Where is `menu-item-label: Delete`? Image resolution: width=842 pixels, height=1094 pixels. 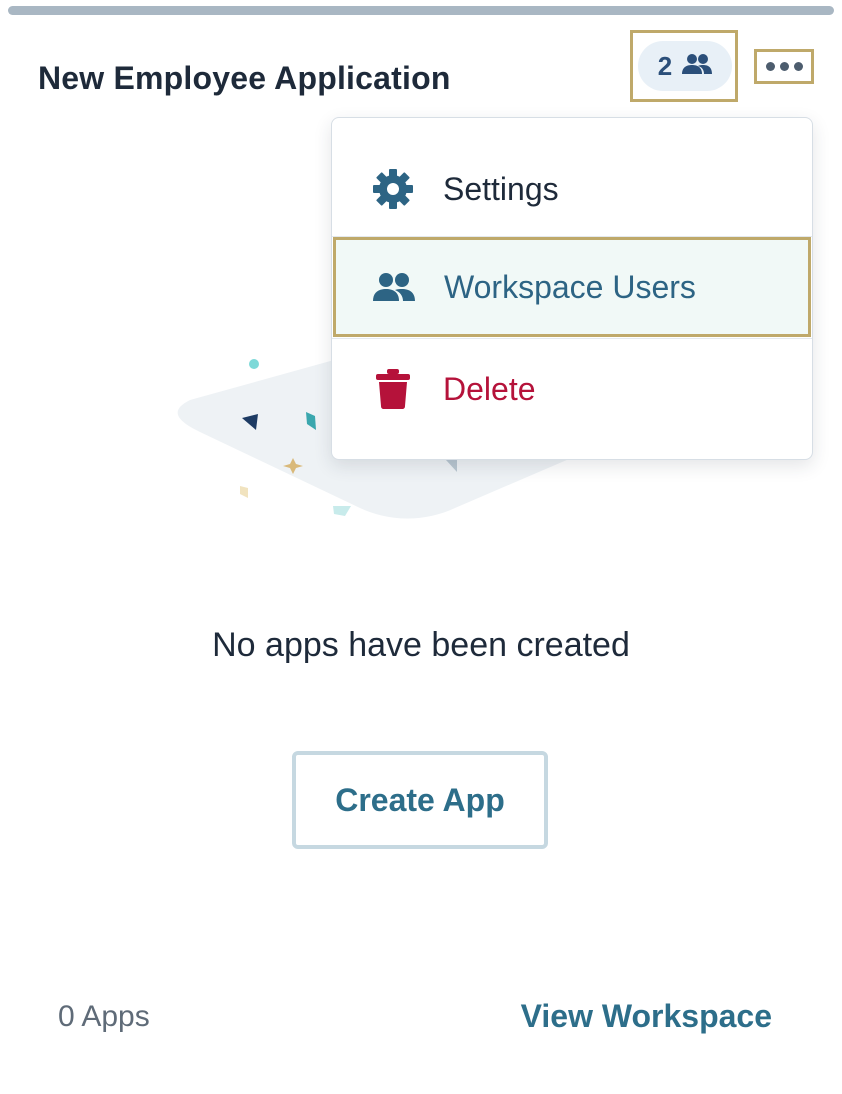
menu-item-label: Delete is located at coordinates (489, 388).